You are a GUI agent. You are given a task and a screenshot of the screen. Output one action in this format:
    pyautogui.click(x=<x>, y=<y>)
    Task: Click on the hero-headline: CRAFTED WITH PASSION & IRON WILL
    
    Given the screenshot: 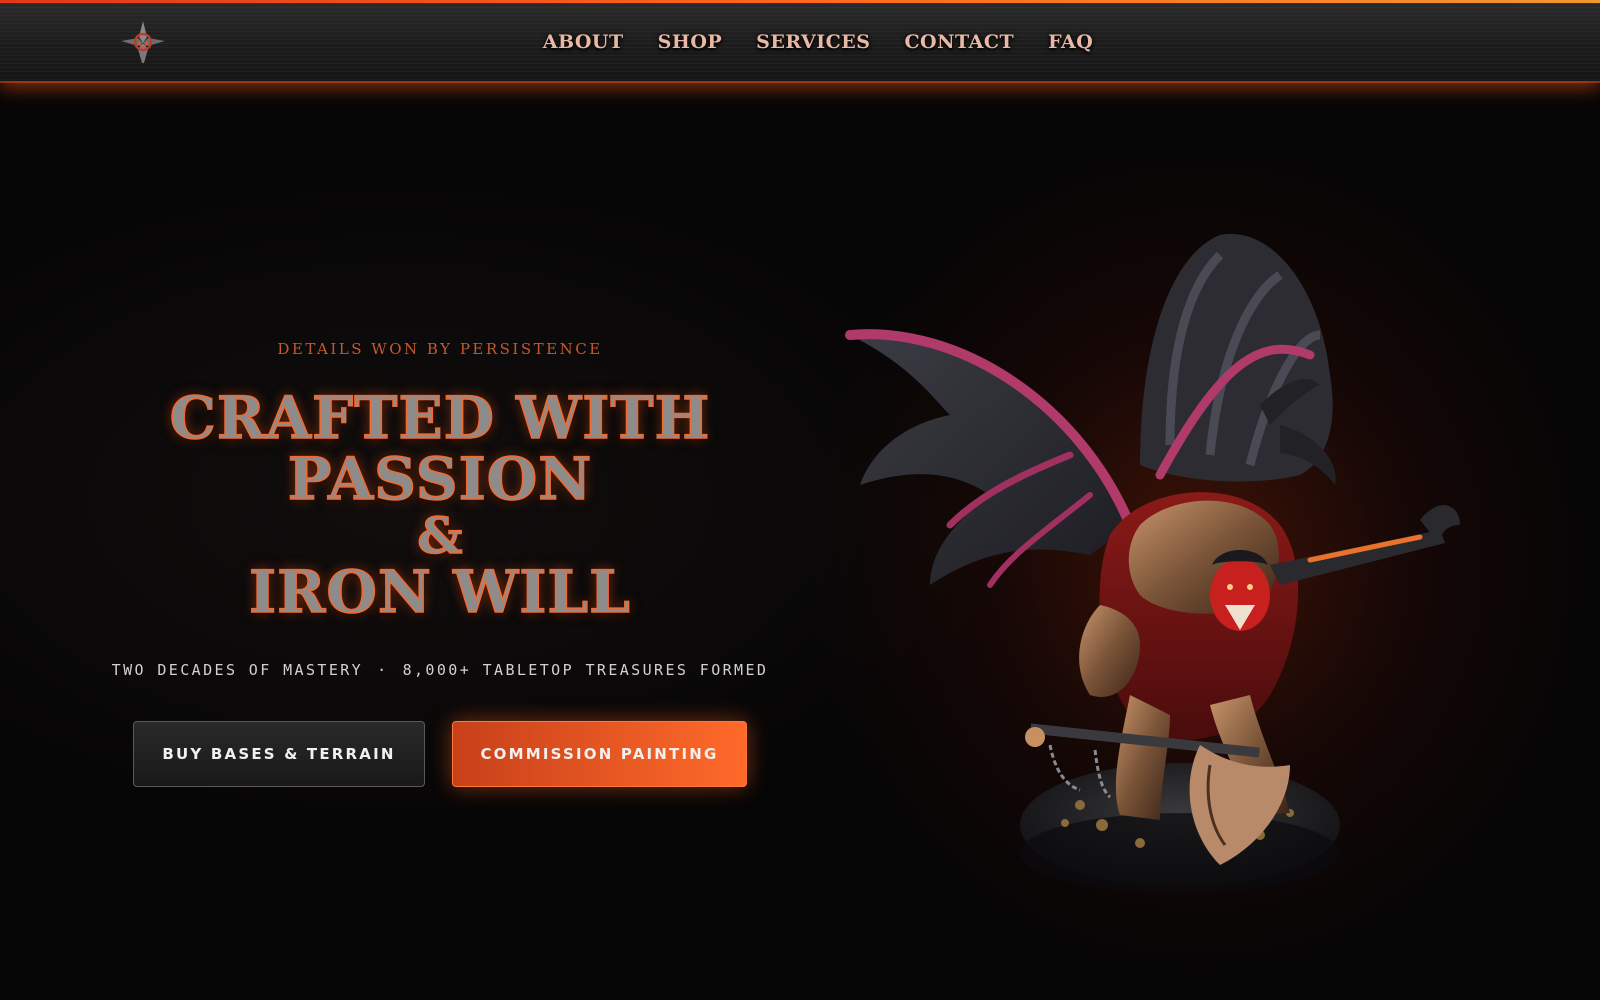 What is the action you would take?
    pyautogui.click(x=440, y=505)
    